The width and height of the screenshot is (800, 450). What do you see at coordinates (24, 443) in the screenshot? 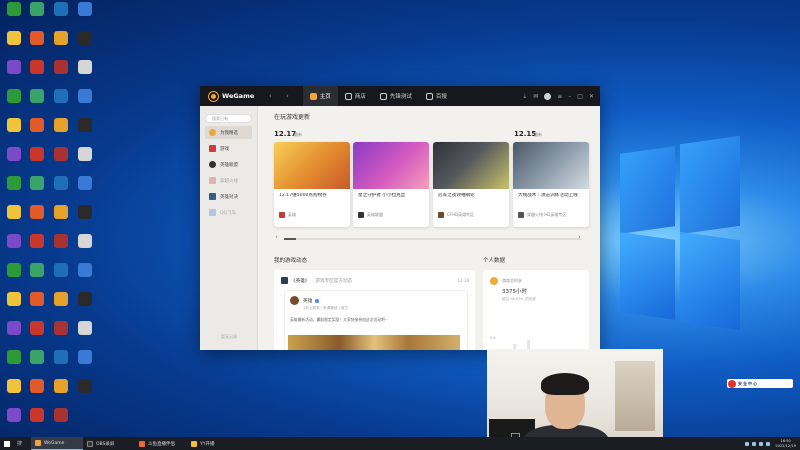
I see `taskbar-search: 搜` at bounding box center [24, 443].